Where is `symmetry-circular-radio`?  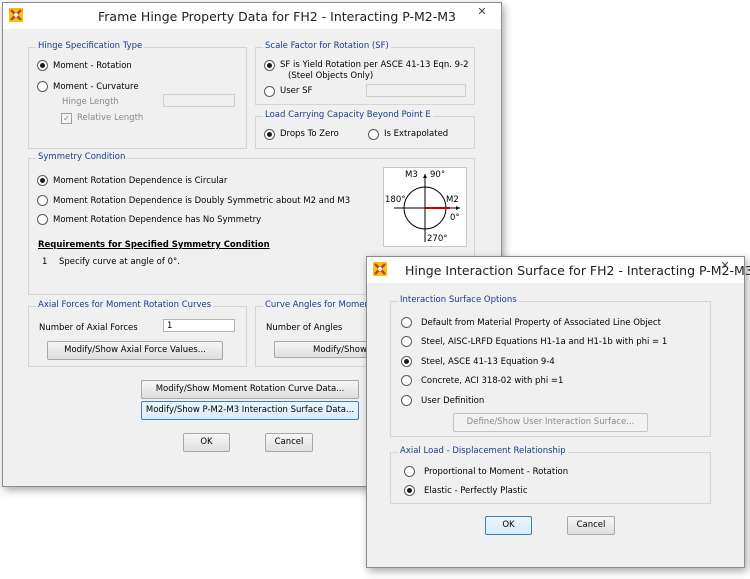
symmetry-circular-radio is located at coordinates (42, 180).